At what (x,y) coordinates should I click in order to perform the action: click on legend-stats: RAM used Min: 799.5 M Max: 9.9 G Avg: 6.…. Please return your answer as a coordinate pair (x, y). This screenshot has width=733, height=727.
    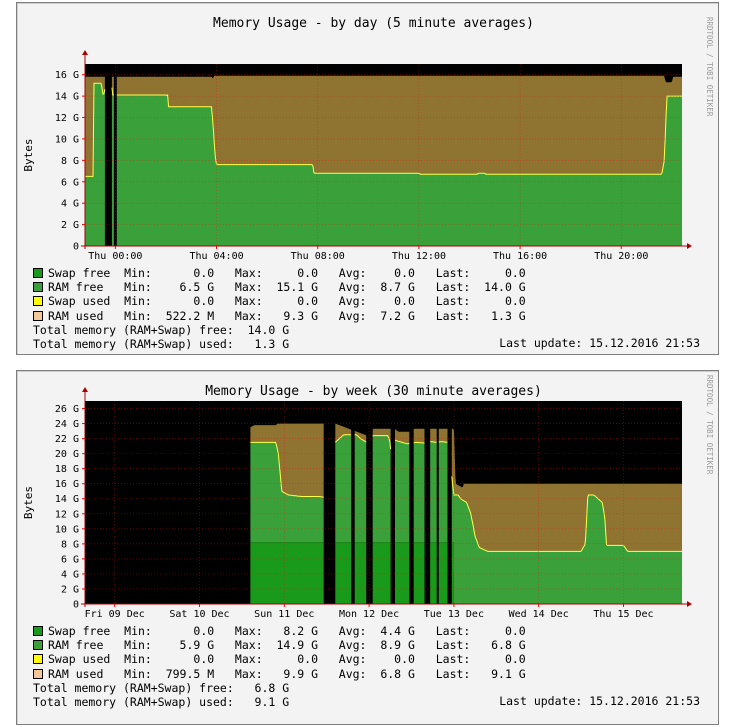
    Looking at the image, I should click on (287, 673).